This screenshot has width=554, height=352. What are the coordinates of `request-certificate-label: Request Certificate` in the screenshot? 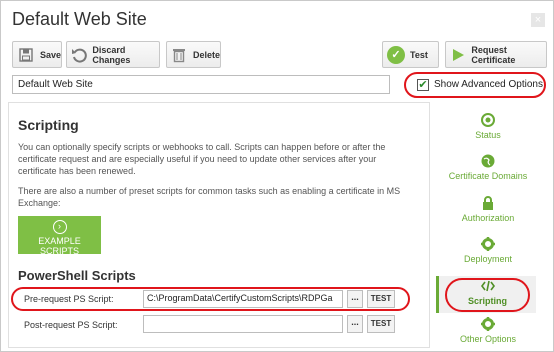 It's located at (493, 54).